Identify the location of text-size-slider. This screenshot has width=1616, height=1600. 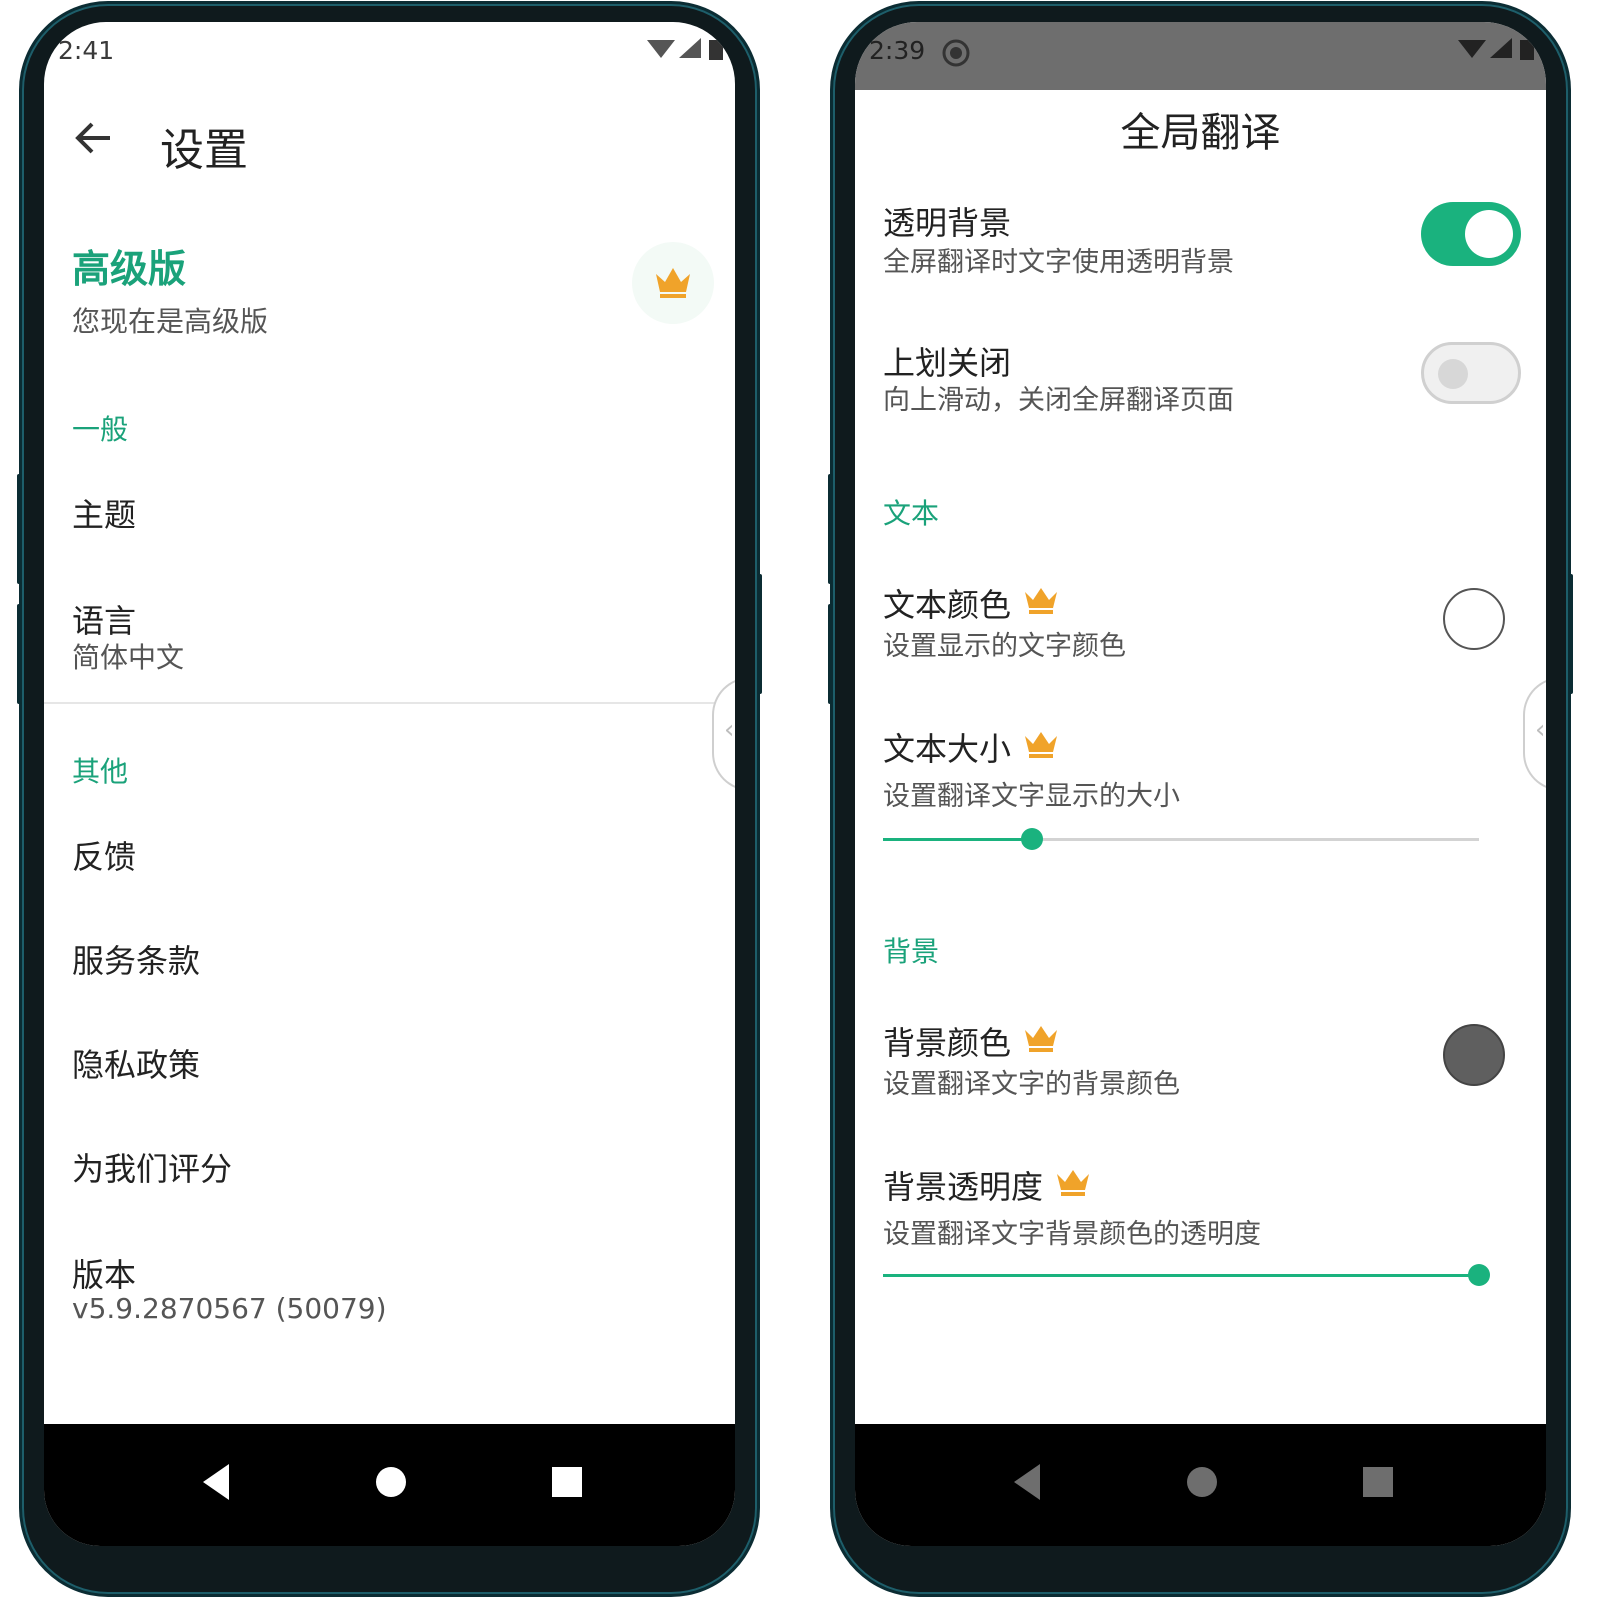
(1181, 839).